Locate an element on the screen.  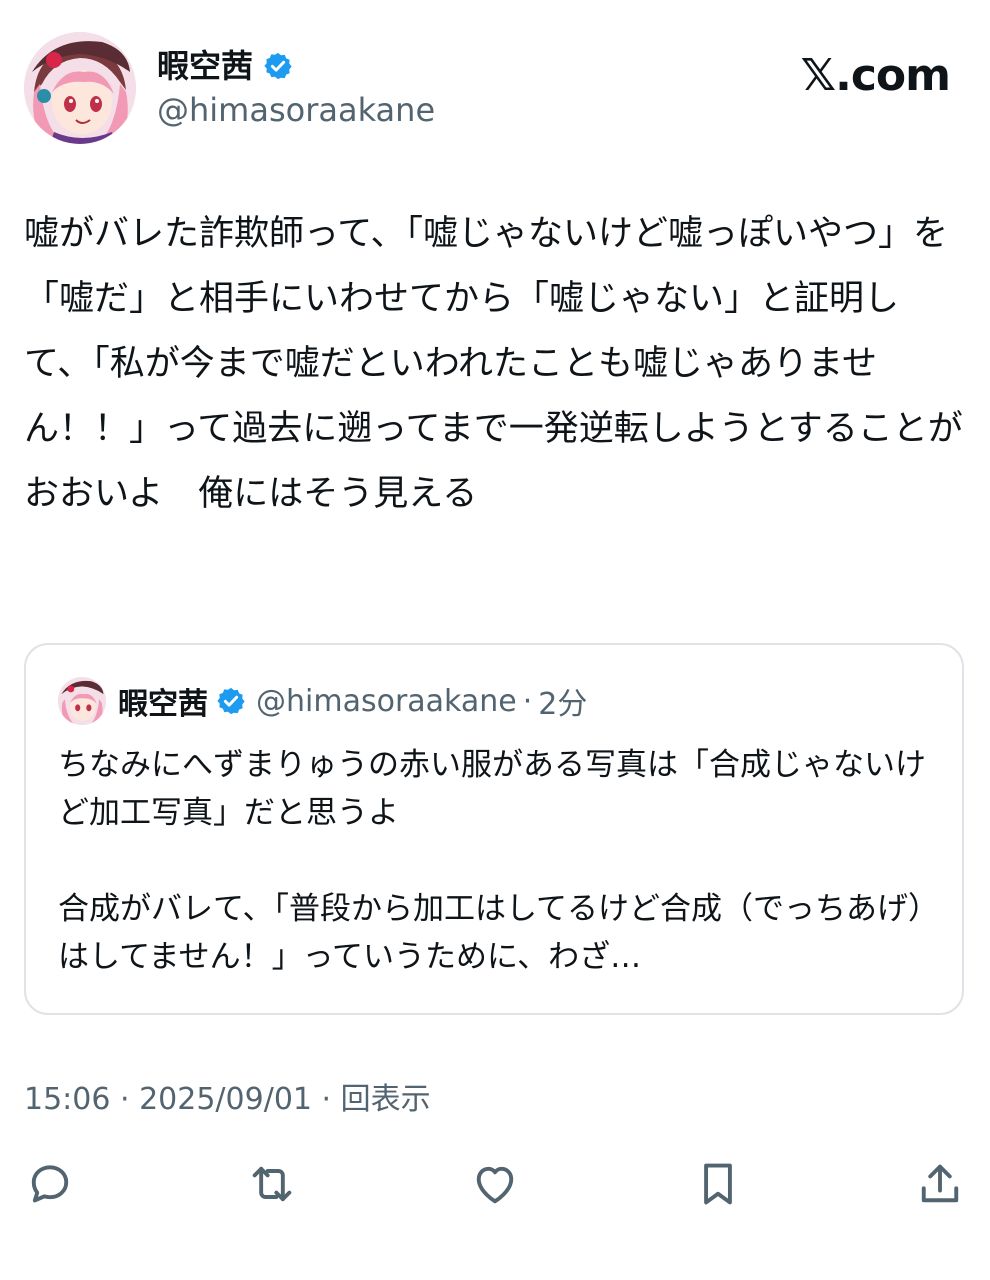
reply-icon is located at coordinates (50, 1184).